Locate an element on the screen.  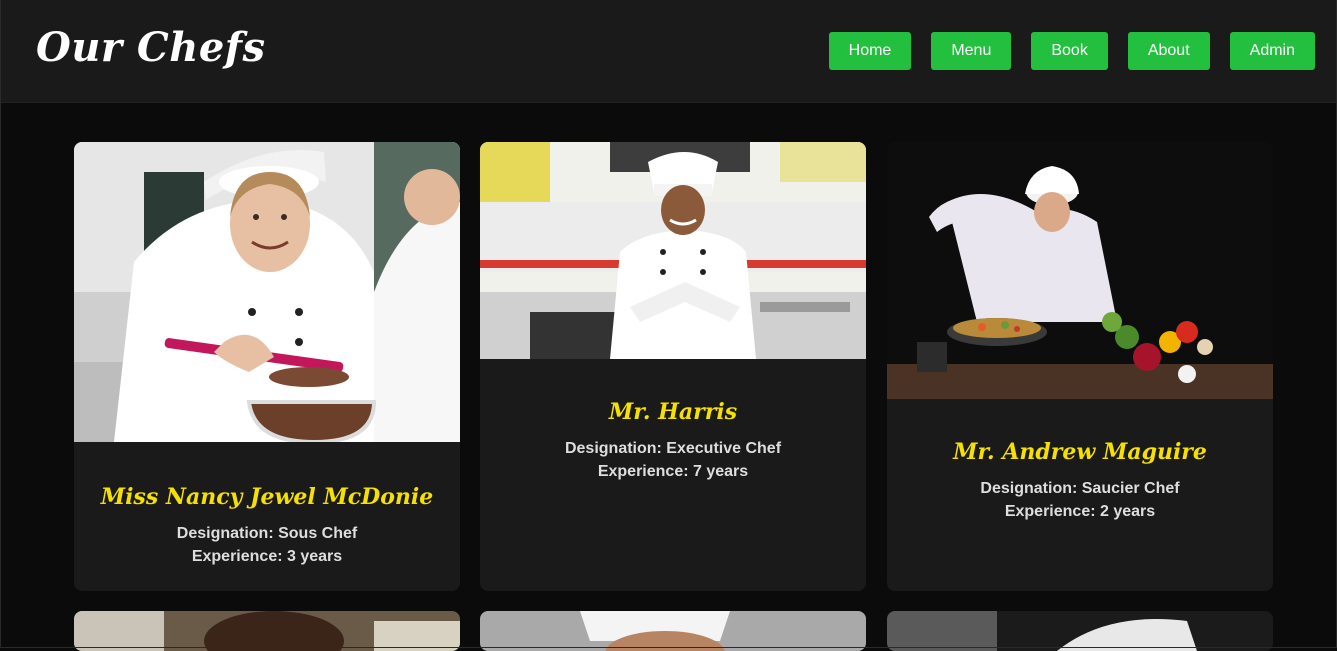
main-nav: Home Menu Book About Admin is located at coordinates (1071, 51).